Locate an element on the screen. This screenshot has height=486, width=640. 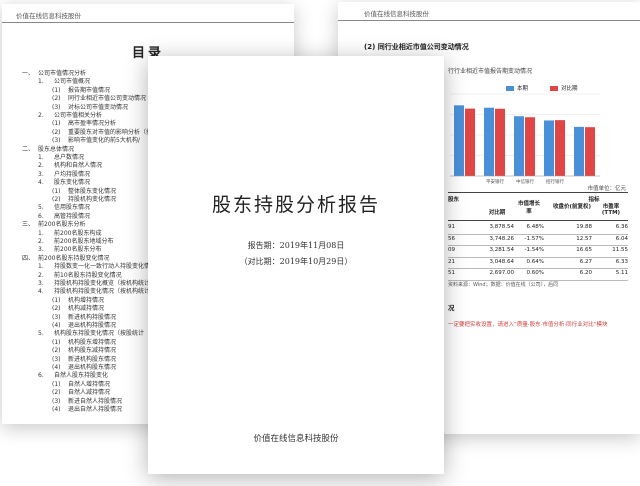
table-cell-close: 6.20 is located at coordinates (585, 273).